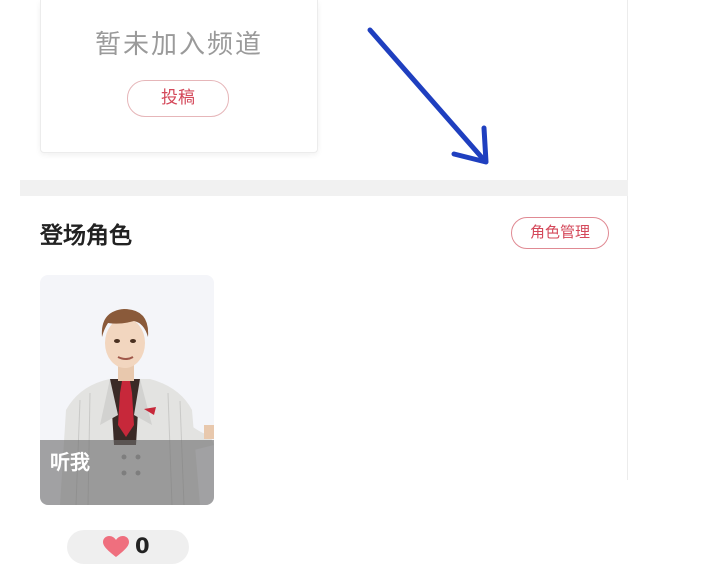 The height and width of the screenshot is (567, 710). What do you see at coordinates (86, 236) in the screenshot?
I see `section-title: 登场角色` at bounding box center [86, 236].